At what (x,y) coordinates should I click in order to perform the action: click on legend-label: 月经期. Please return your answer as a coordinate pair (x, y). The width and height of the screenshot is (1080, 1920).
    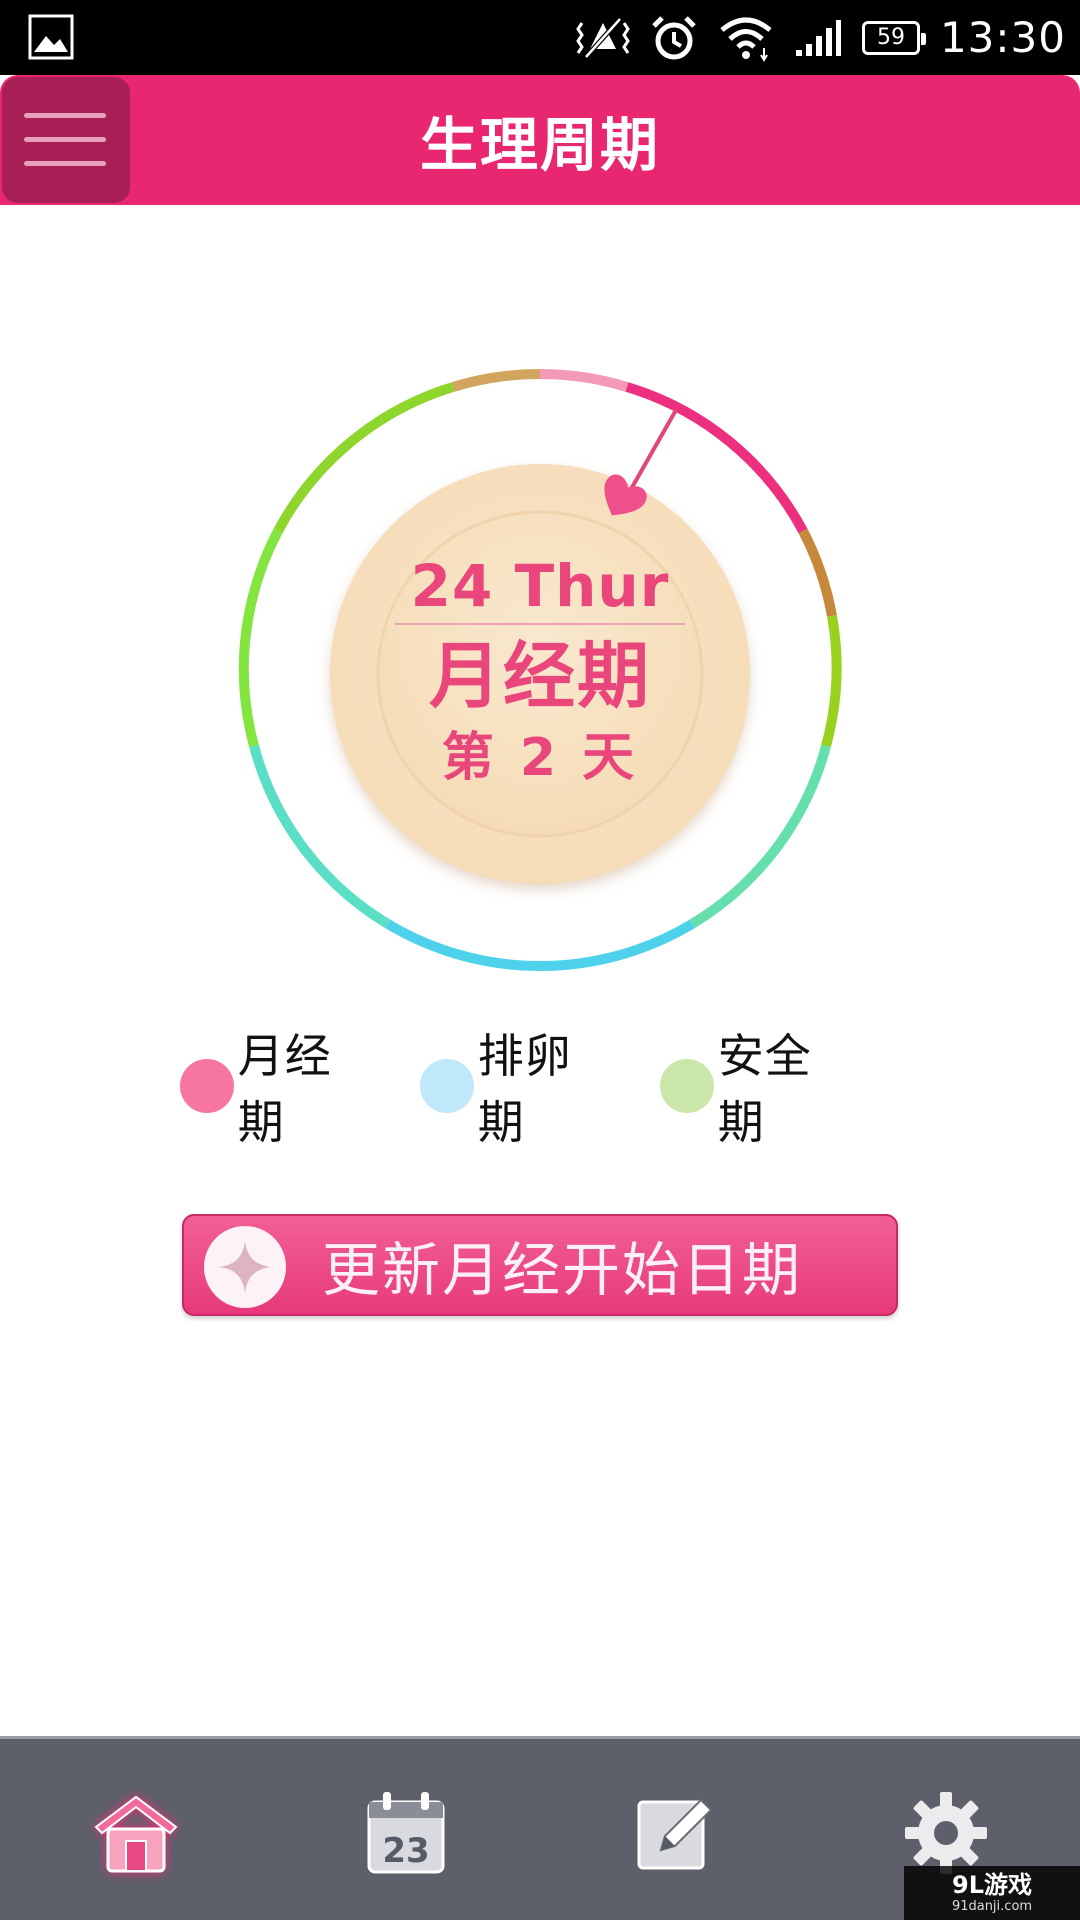
    Looking at the image, I should click on (284, 1089).